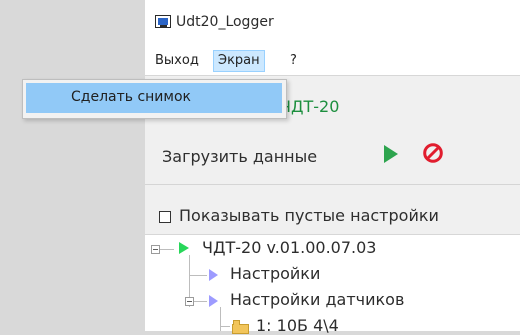 The image size is (520, 335). I want to click on sensor-settings-arrow-icon, so click(213, 301).